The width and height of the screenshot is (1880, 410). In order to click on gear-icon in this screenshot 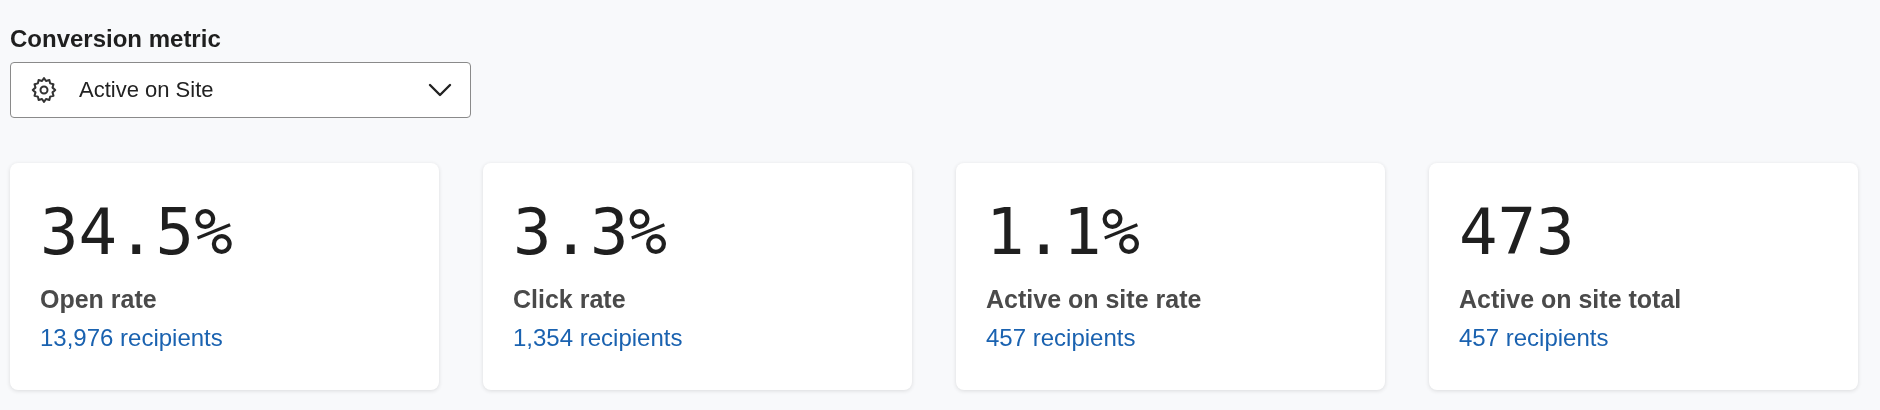, I will do `click(44, 90)`.